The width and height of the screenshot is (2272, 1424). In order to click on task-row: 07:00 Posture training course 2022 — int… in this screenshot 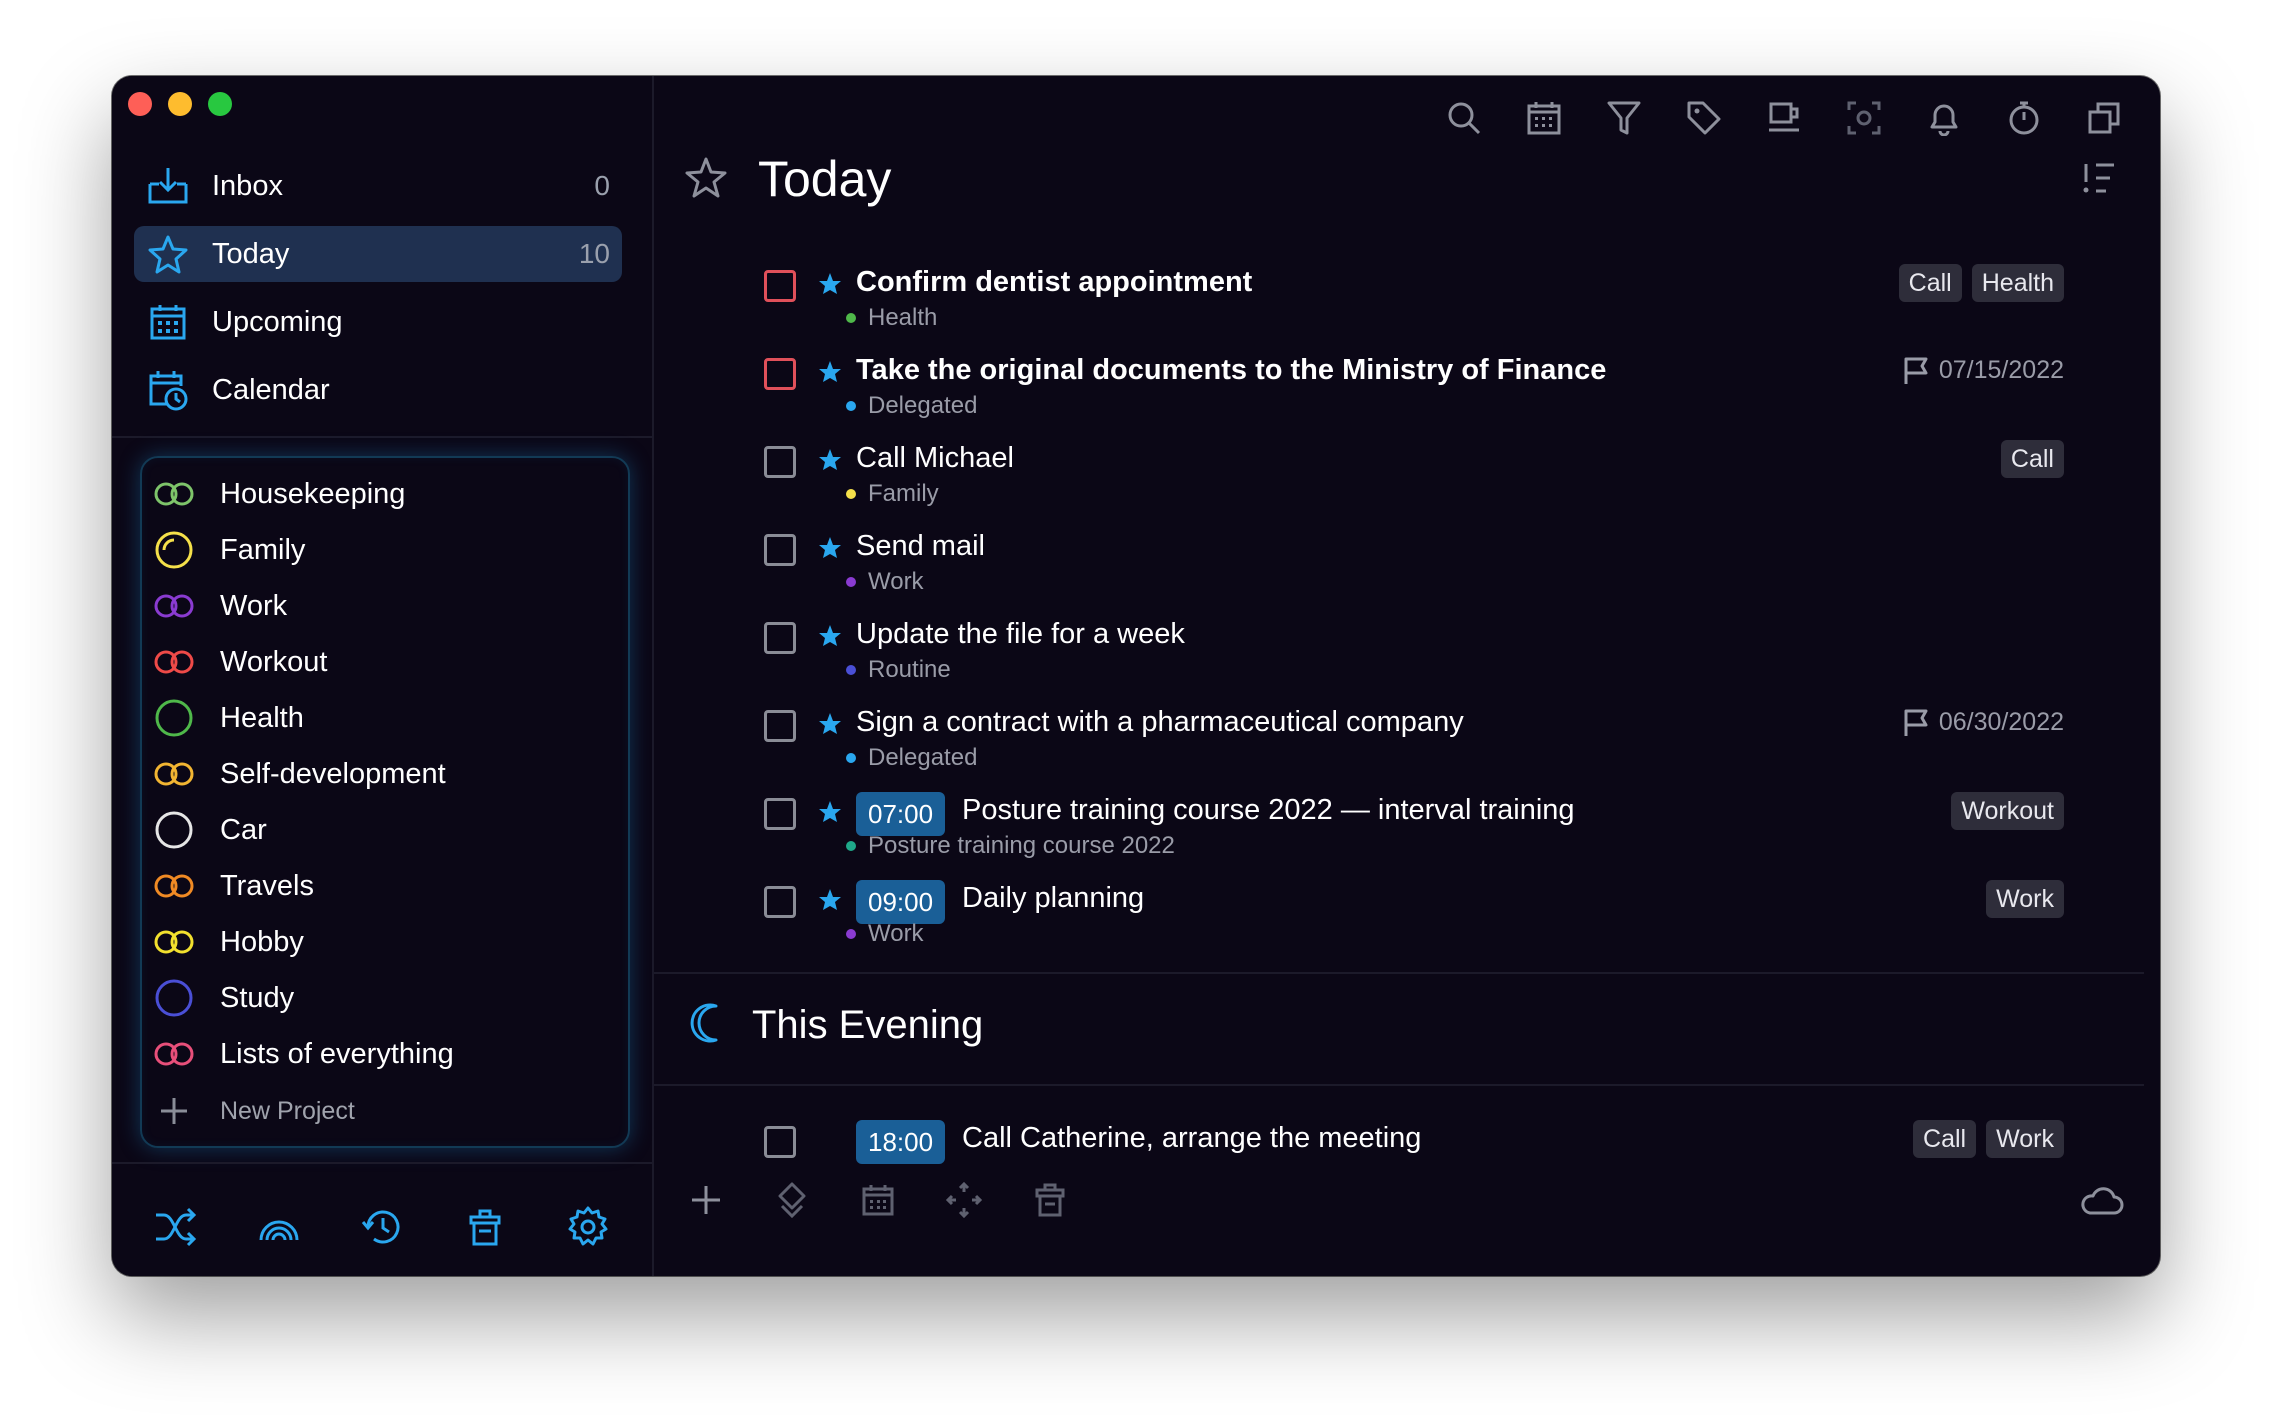, I will do `click(1414, 828)`.